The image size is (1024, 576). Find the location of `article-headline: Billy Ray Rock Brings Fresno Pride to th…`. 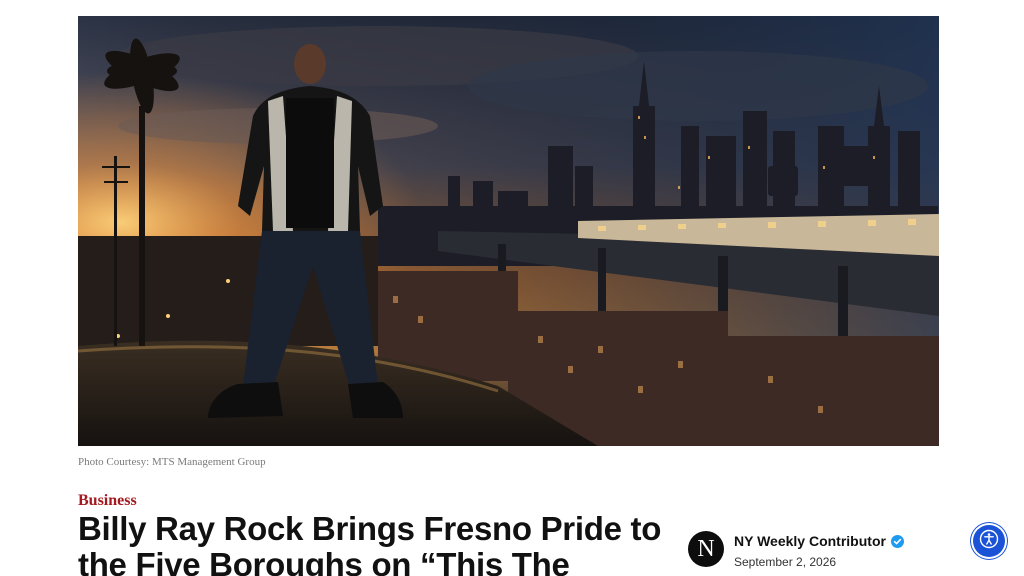

article-headline: Billy Ray Rock Brings Fresno Pride to th… is located at coordinates (370, 543).